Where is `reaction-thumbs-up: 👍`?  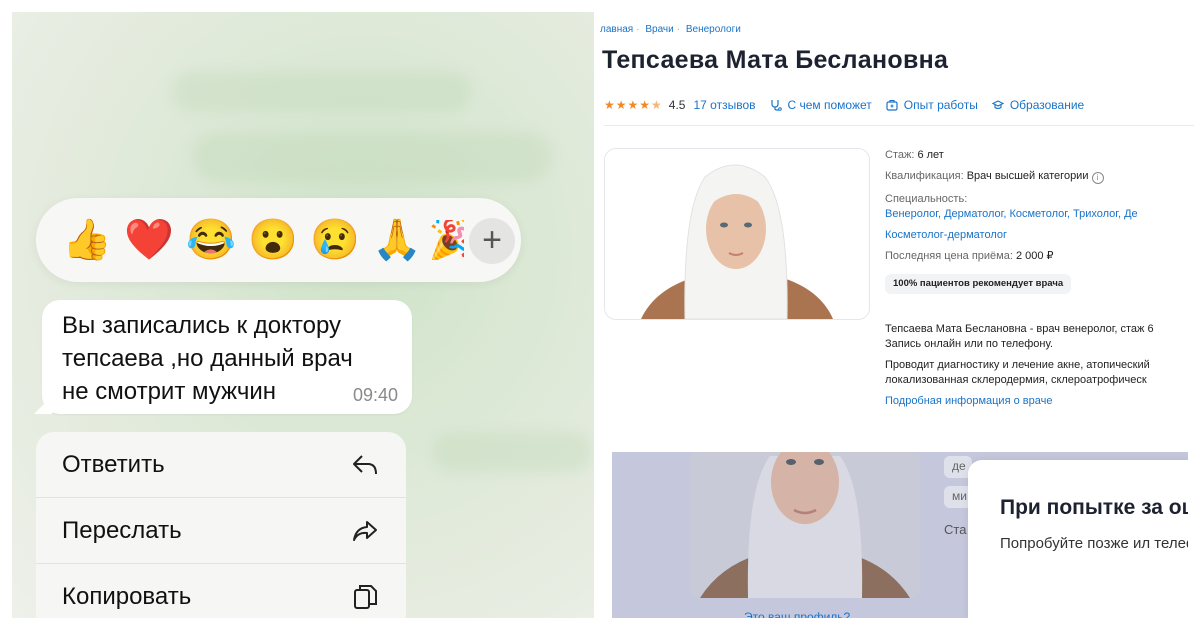 reaction-thumbs-up: 👍 is located at coordinates (87, 240).